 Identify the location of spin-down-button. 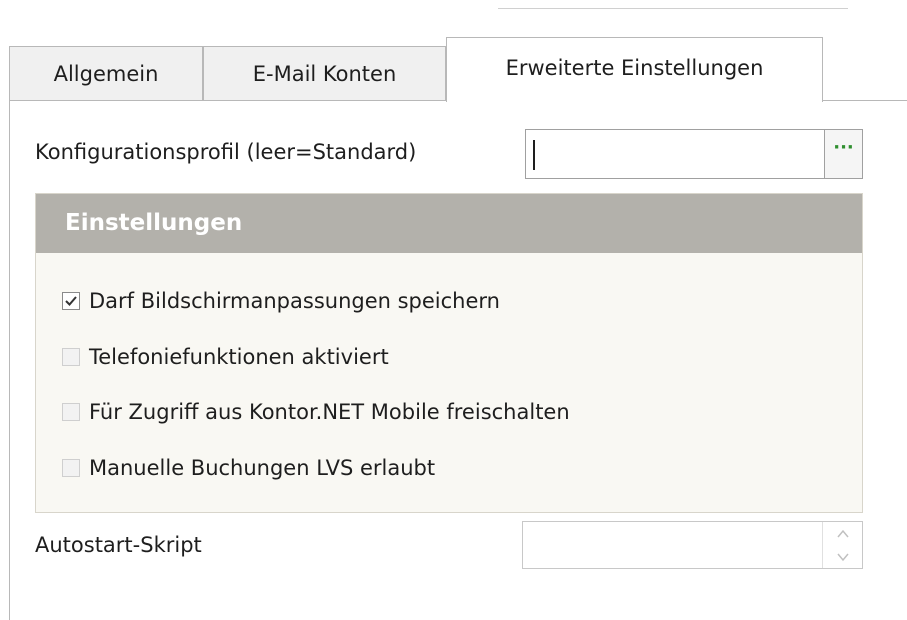
(843, 556).